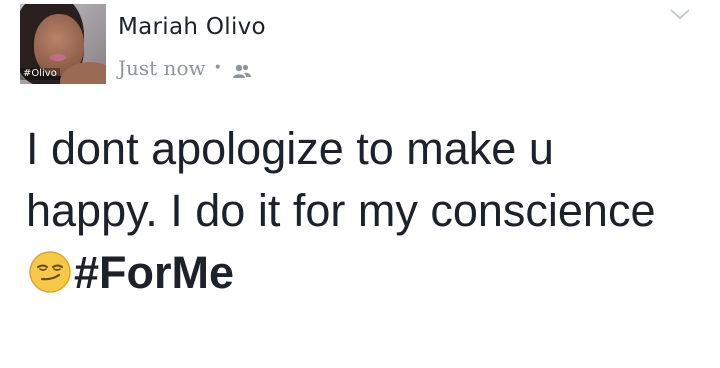  I want to click on timestamp: Just now, so click(162, 68).